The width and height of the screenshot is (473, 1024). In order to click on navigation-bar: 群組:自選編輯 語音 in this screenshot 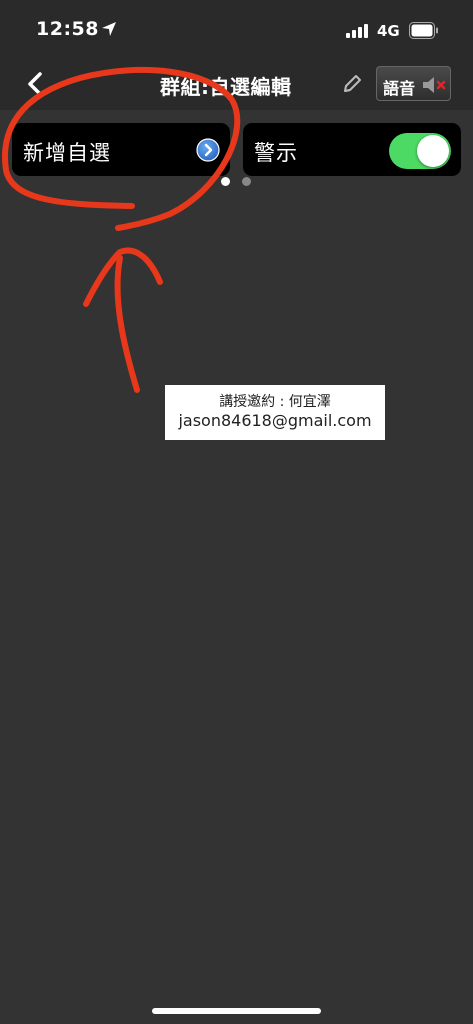, I will do `click(236, 85)`.